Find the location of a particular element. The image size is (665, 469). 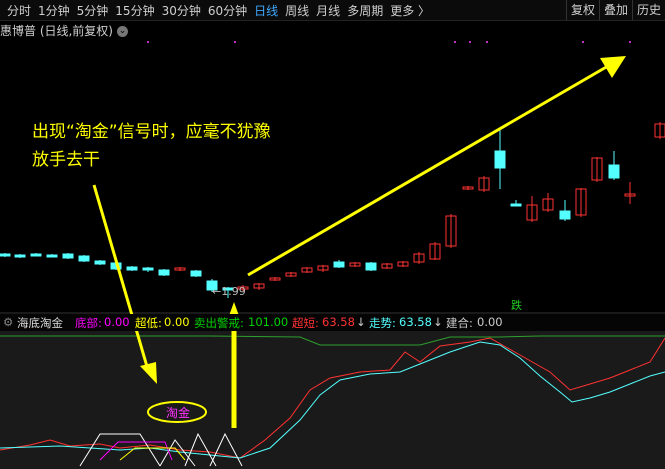

fall-mark: 跌 is located at coordinates (516, 305).